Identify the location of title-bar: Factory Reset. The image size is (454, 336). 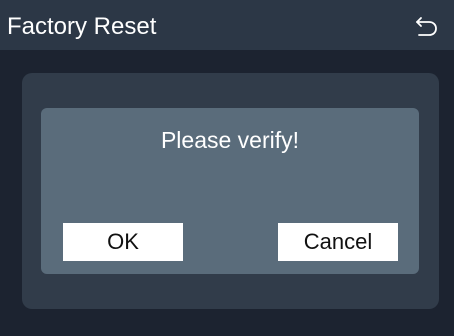
(227, 25).